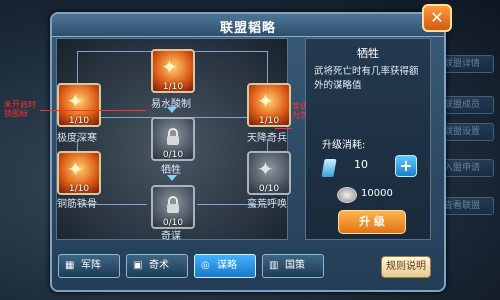  Describe the element at coordinates (138, 265) in the screenshot. I see `strategy-icon: ▣` at that location.